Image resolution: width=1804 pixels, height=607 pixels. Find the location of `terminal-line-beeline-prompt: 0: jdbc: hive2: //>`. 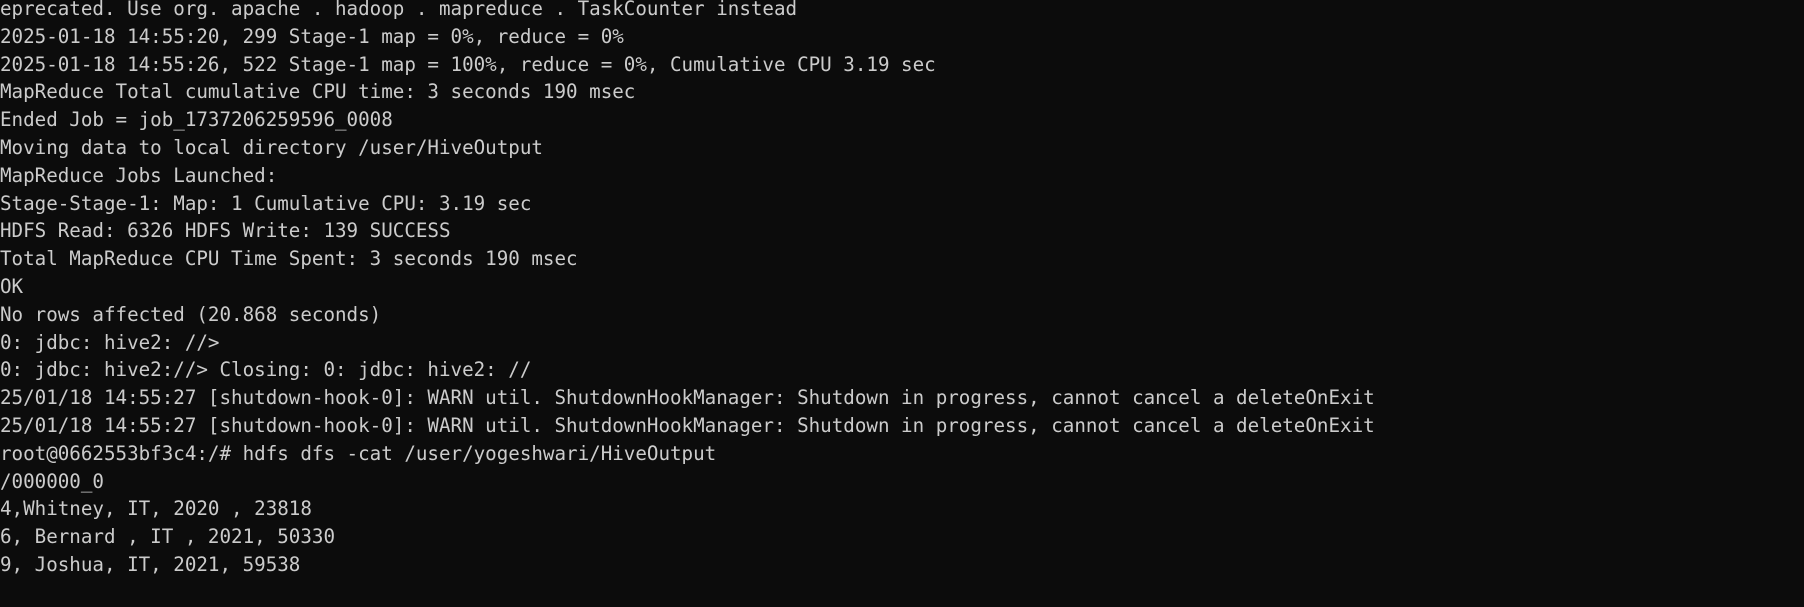

terminal-line-beeline-prompt: 0: jdbc: hive2: //> is located at coordinates (110, 342).